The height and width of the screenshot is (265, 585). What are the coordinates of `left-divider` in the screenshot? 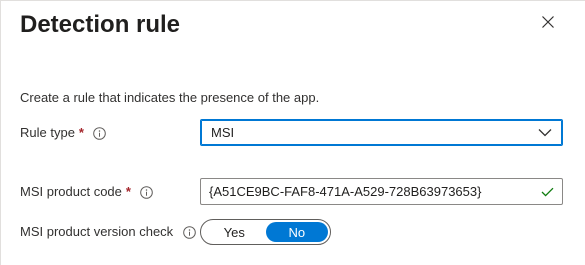 It's located at (0, 132).